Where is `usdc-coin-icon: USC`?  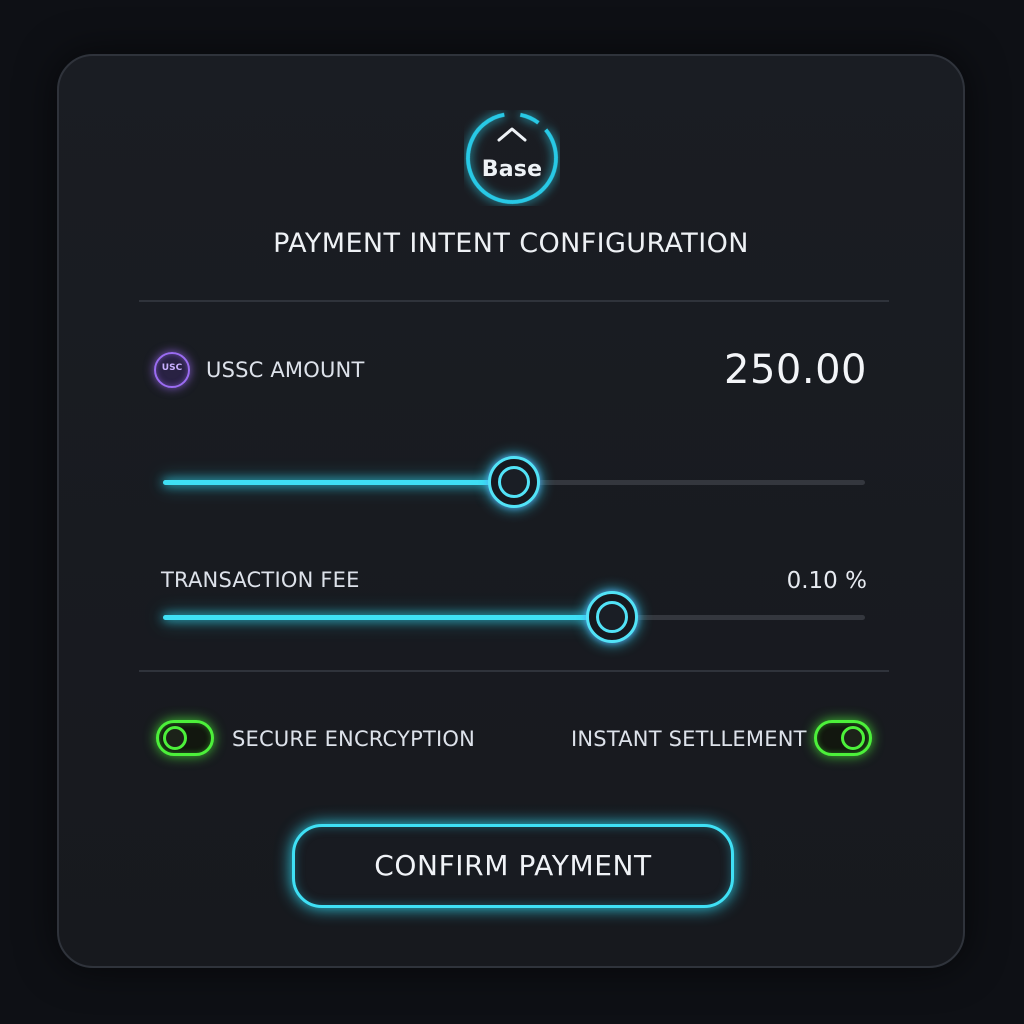
usdc-coin-icon: USC is located at coordinates (172, 370).